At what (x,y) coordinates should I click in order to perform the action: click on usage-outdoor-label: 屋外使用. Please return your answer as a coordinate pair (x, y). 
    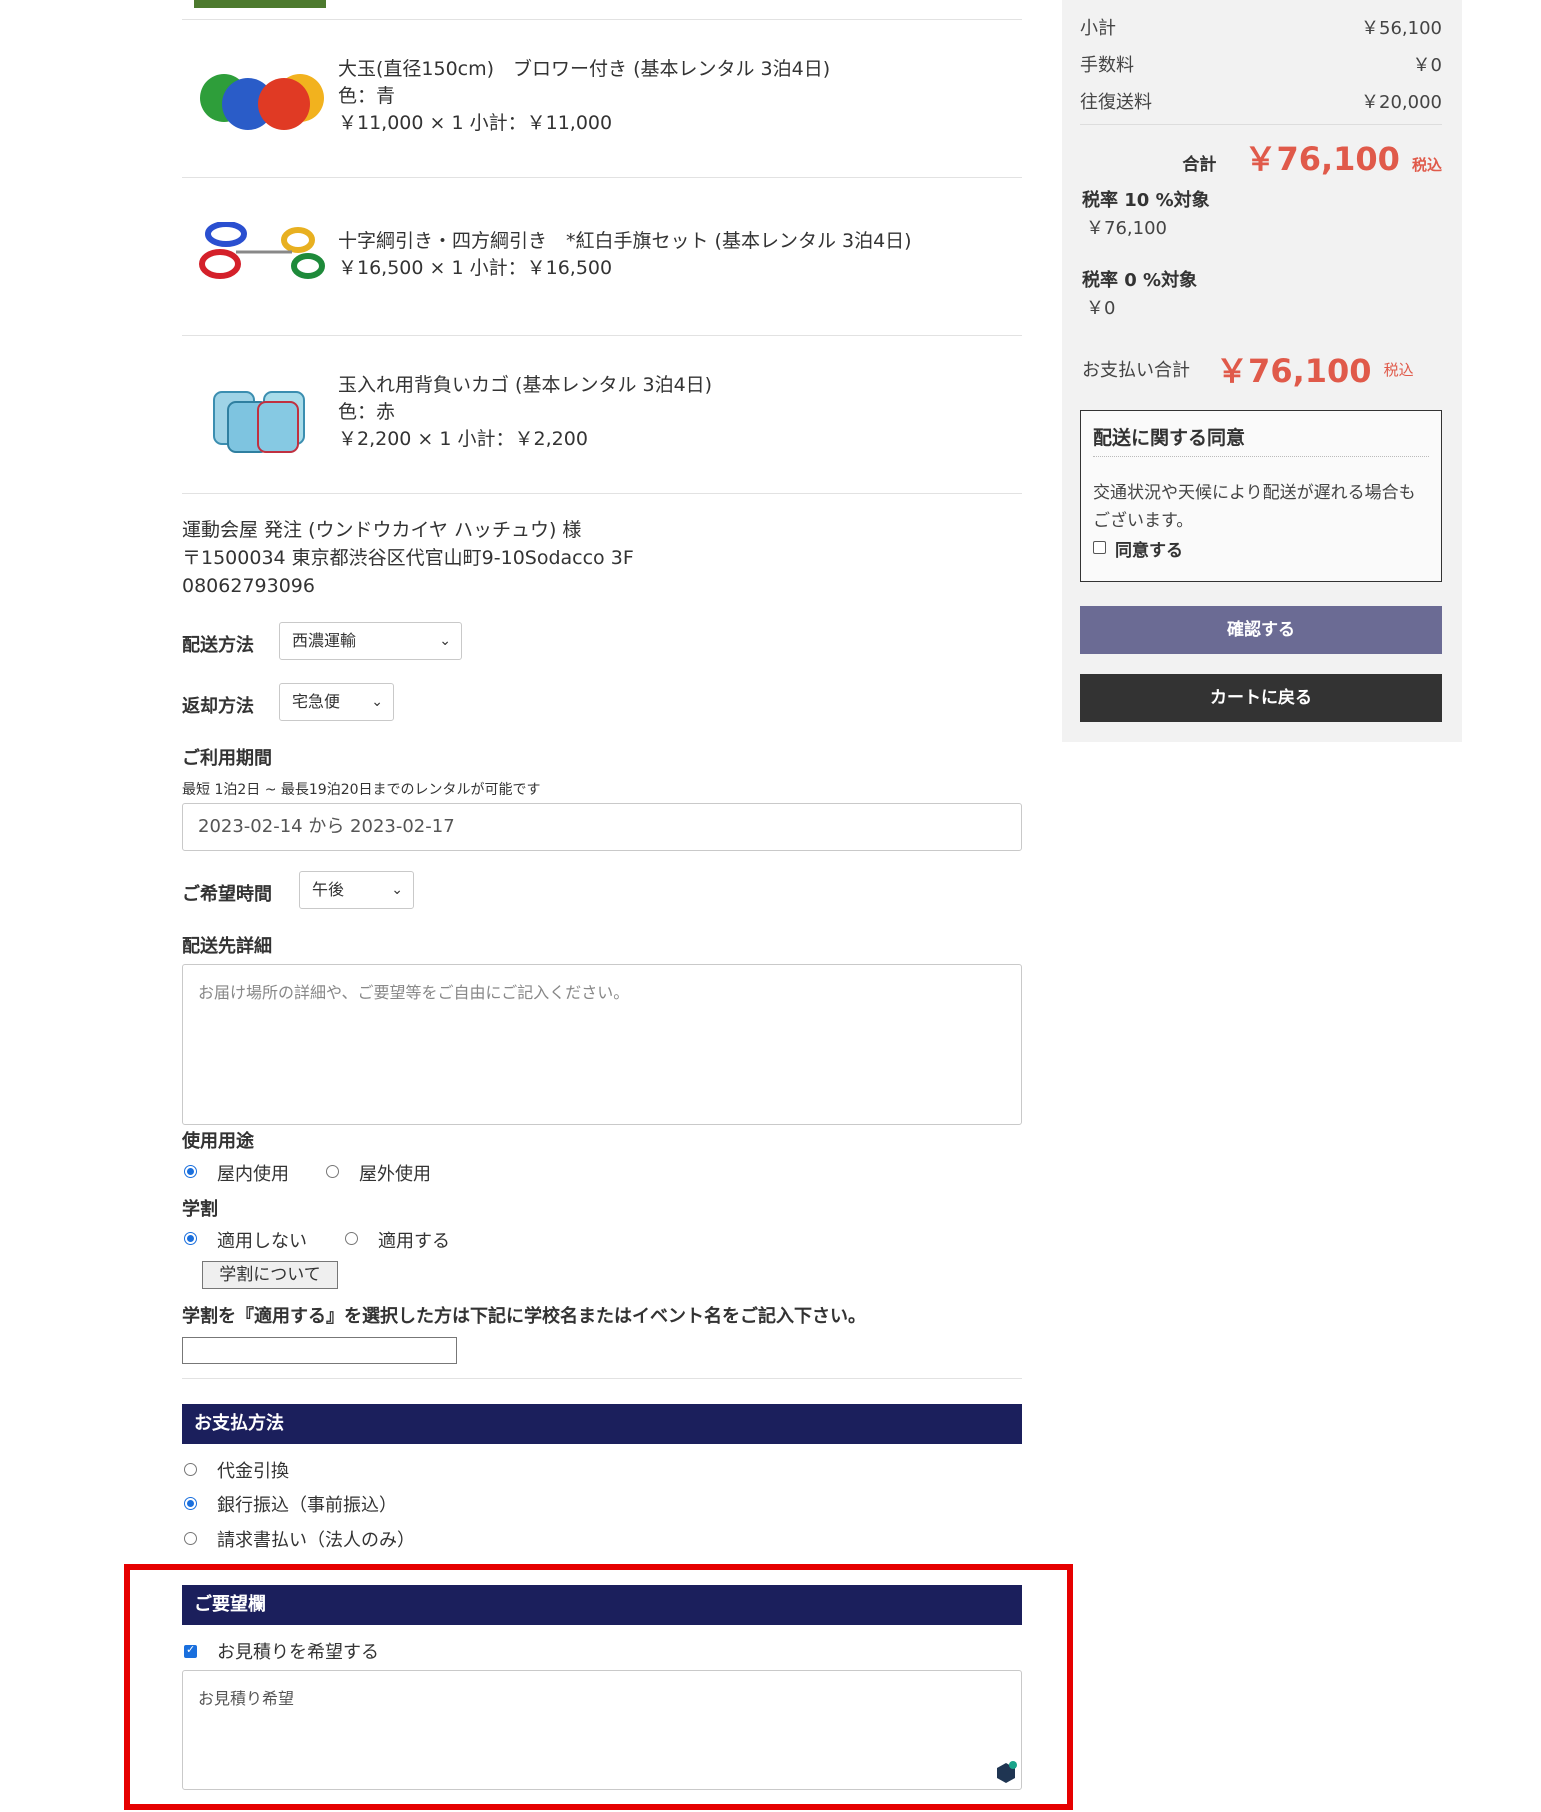
    Looking at the image, I should click on (395, 1173).